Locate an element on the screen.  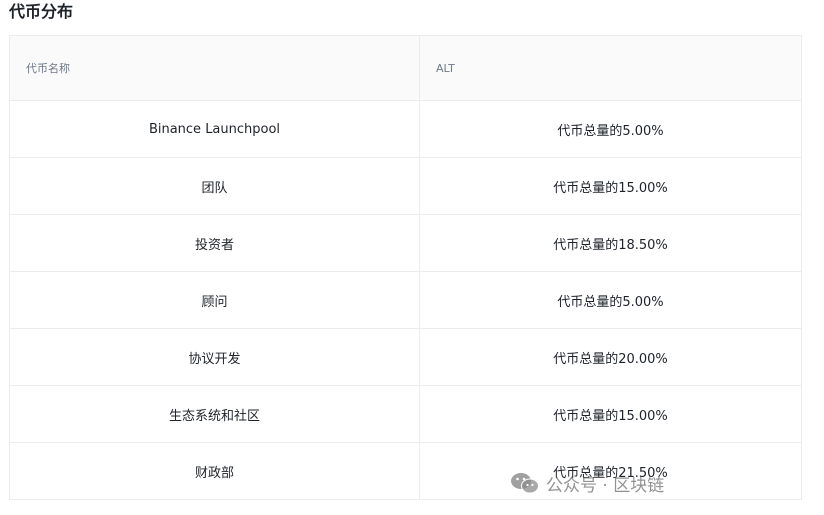
table-row: 财政部 代币总量的21.50% is located at coordinates (405, 471).